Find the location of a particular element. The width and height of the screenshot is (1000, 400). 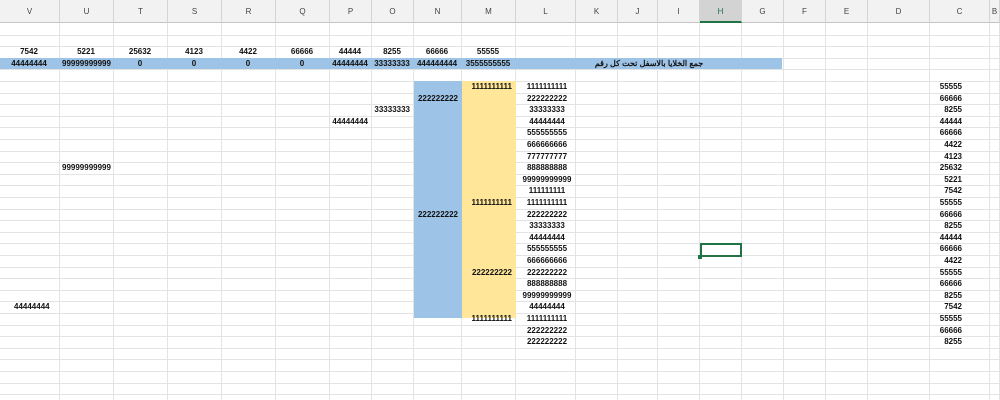

sum-cell-r: 0 is located at coordinates (248, 63).